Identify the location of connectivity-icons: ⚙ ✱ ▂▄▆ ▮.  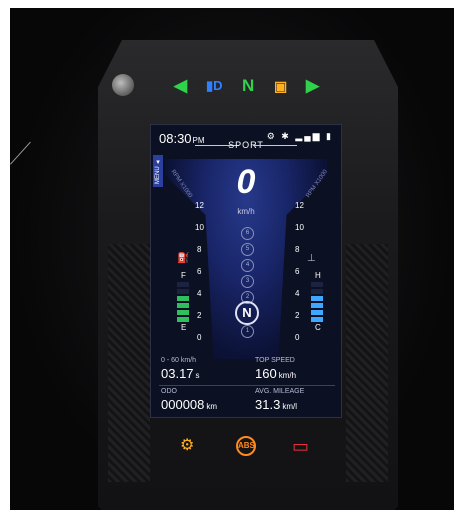
(299, 136).